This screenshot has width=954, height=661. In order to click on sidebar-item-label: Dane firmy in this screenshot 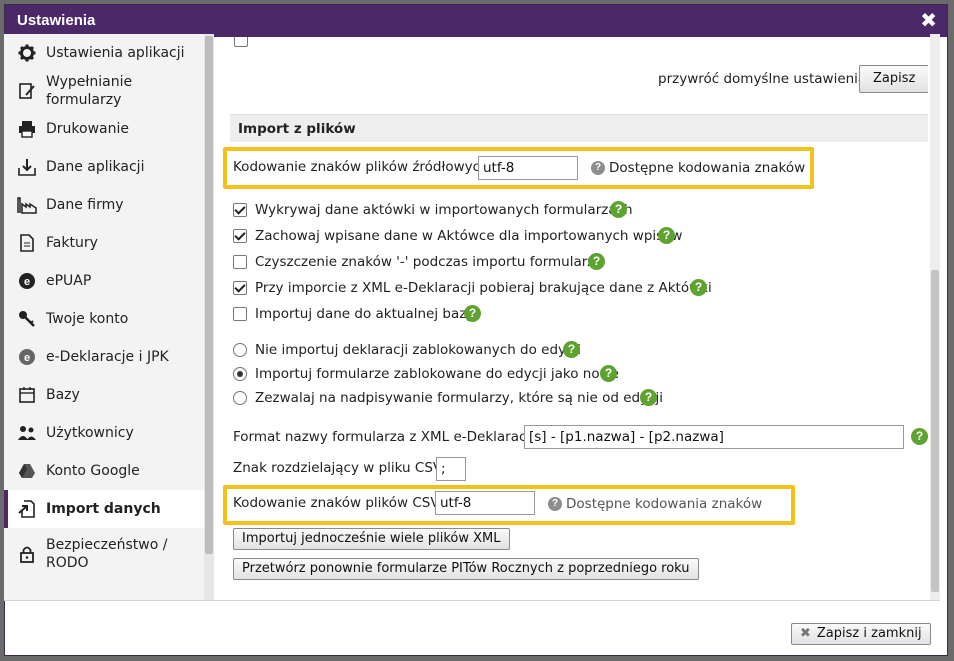, I will do `click(85, 205)`.